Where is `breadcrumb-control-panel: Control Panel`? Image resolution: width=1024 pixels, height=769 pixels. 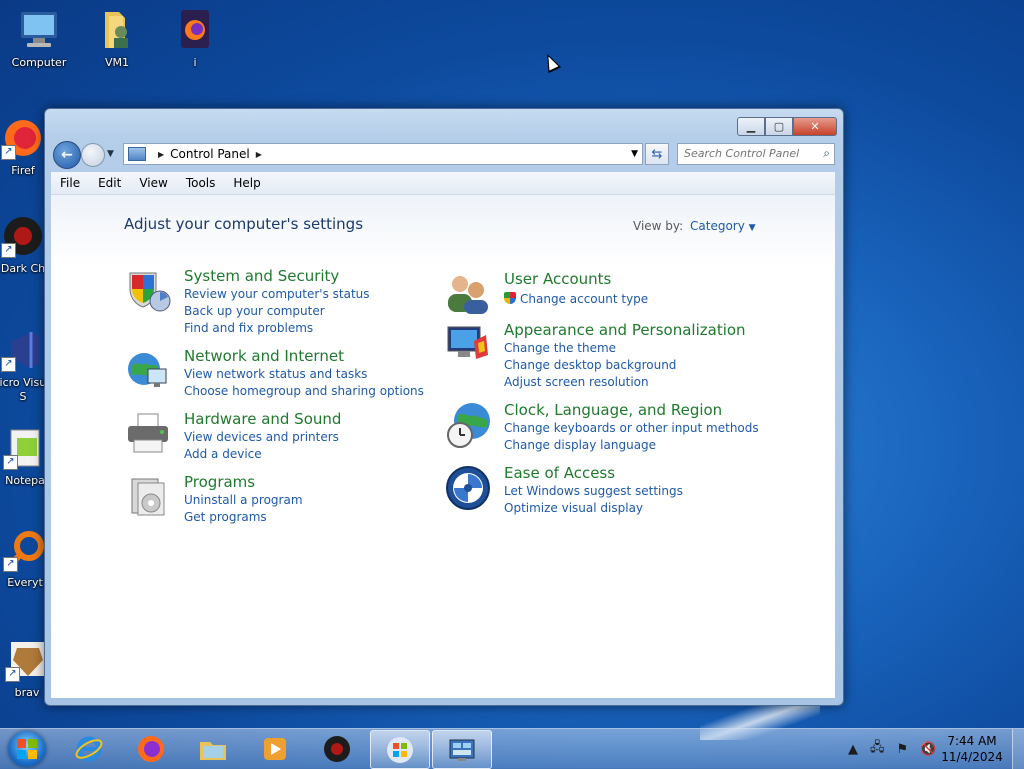
breadcrumb-control-panel: Control Panel is located at coordinates (210, 154).